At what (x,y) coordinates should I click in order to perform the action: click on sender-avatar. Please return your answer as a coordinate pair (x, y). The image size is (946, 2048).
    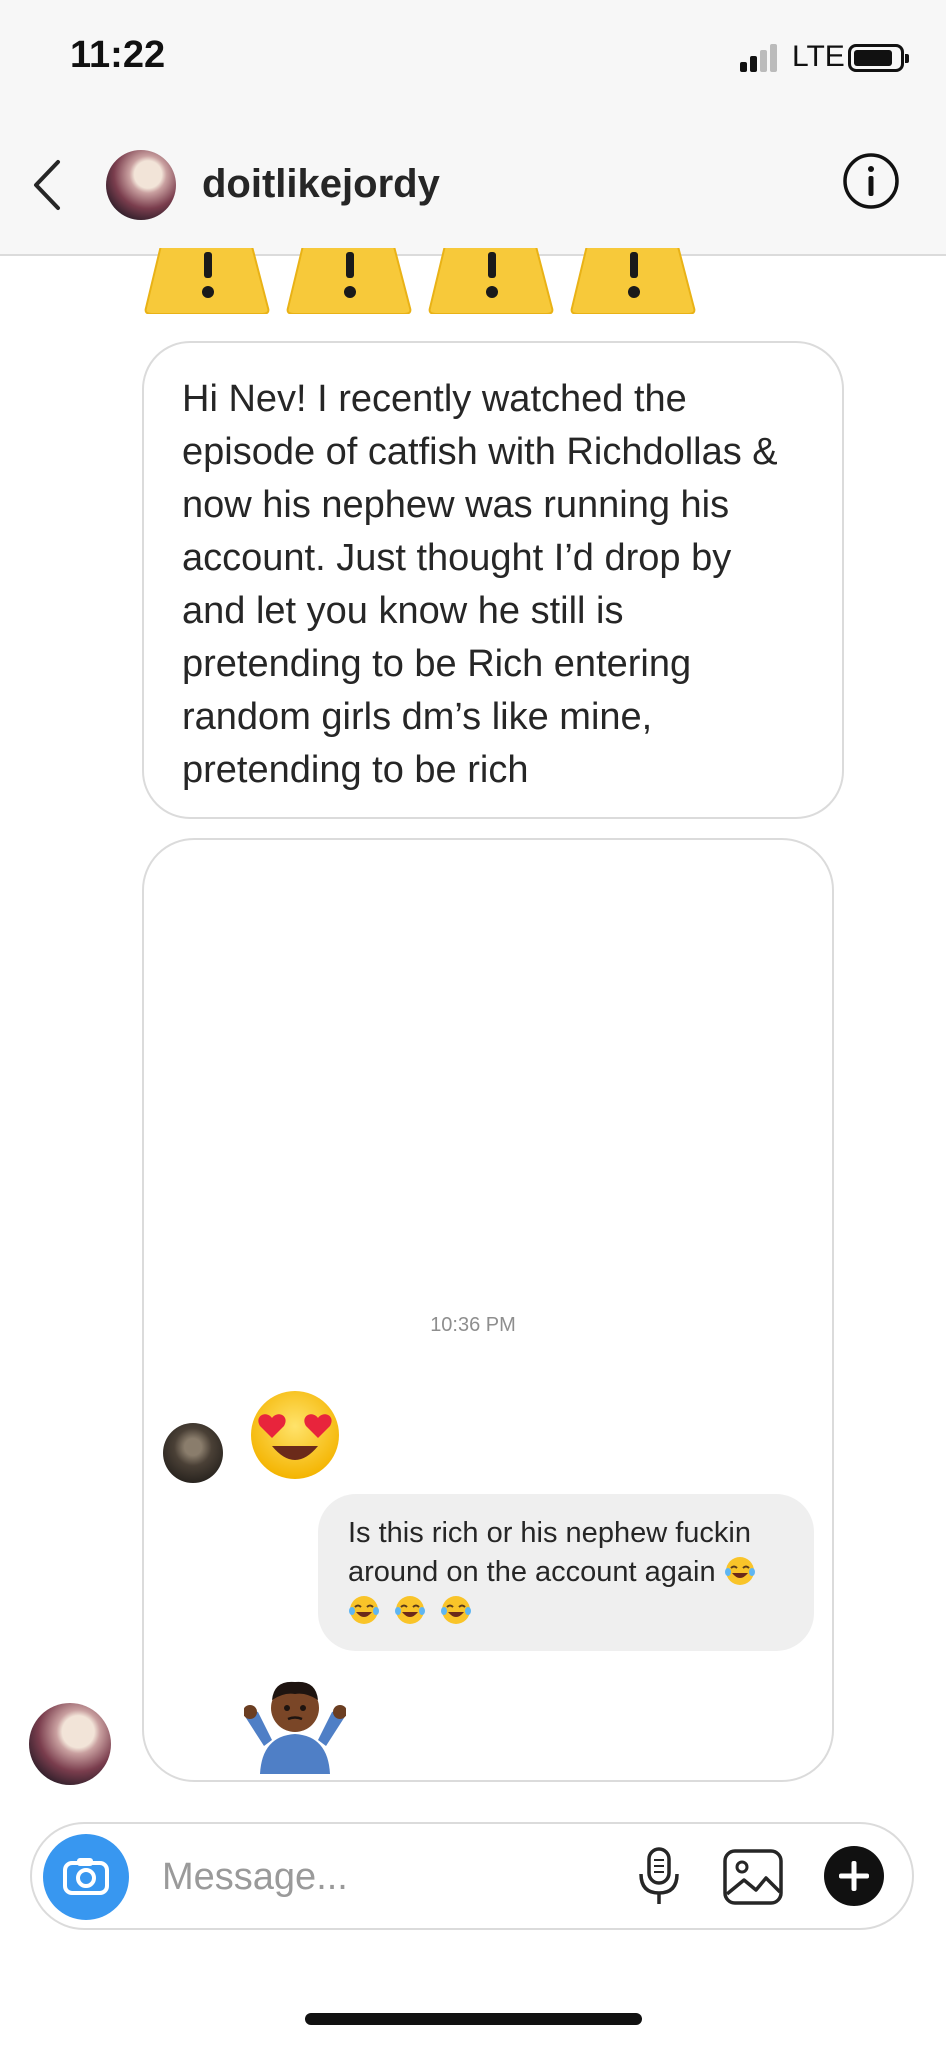
    Looking at the image, I should click on (193, 1453).